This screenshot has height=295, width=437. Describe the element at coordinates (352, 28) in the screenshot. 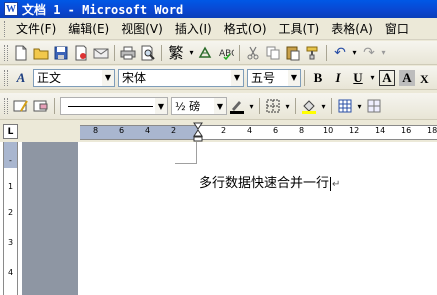

I see `menu-table: 表格(A)` at that location.